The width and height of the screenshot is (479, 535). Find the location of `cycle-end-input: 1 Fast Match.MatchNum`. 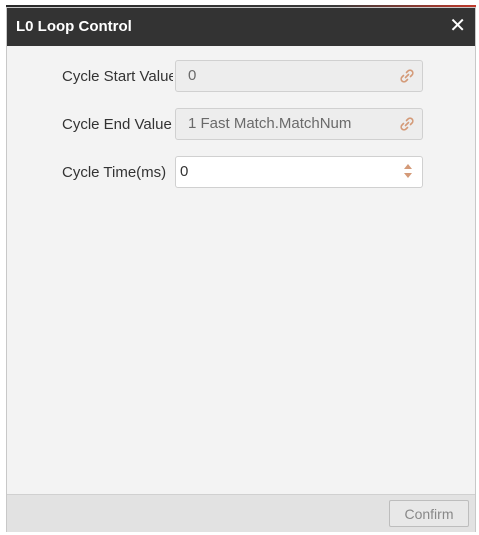

cycle-end-input: 1 Fast Match.MatchNum is located at coordinates (299, 124).